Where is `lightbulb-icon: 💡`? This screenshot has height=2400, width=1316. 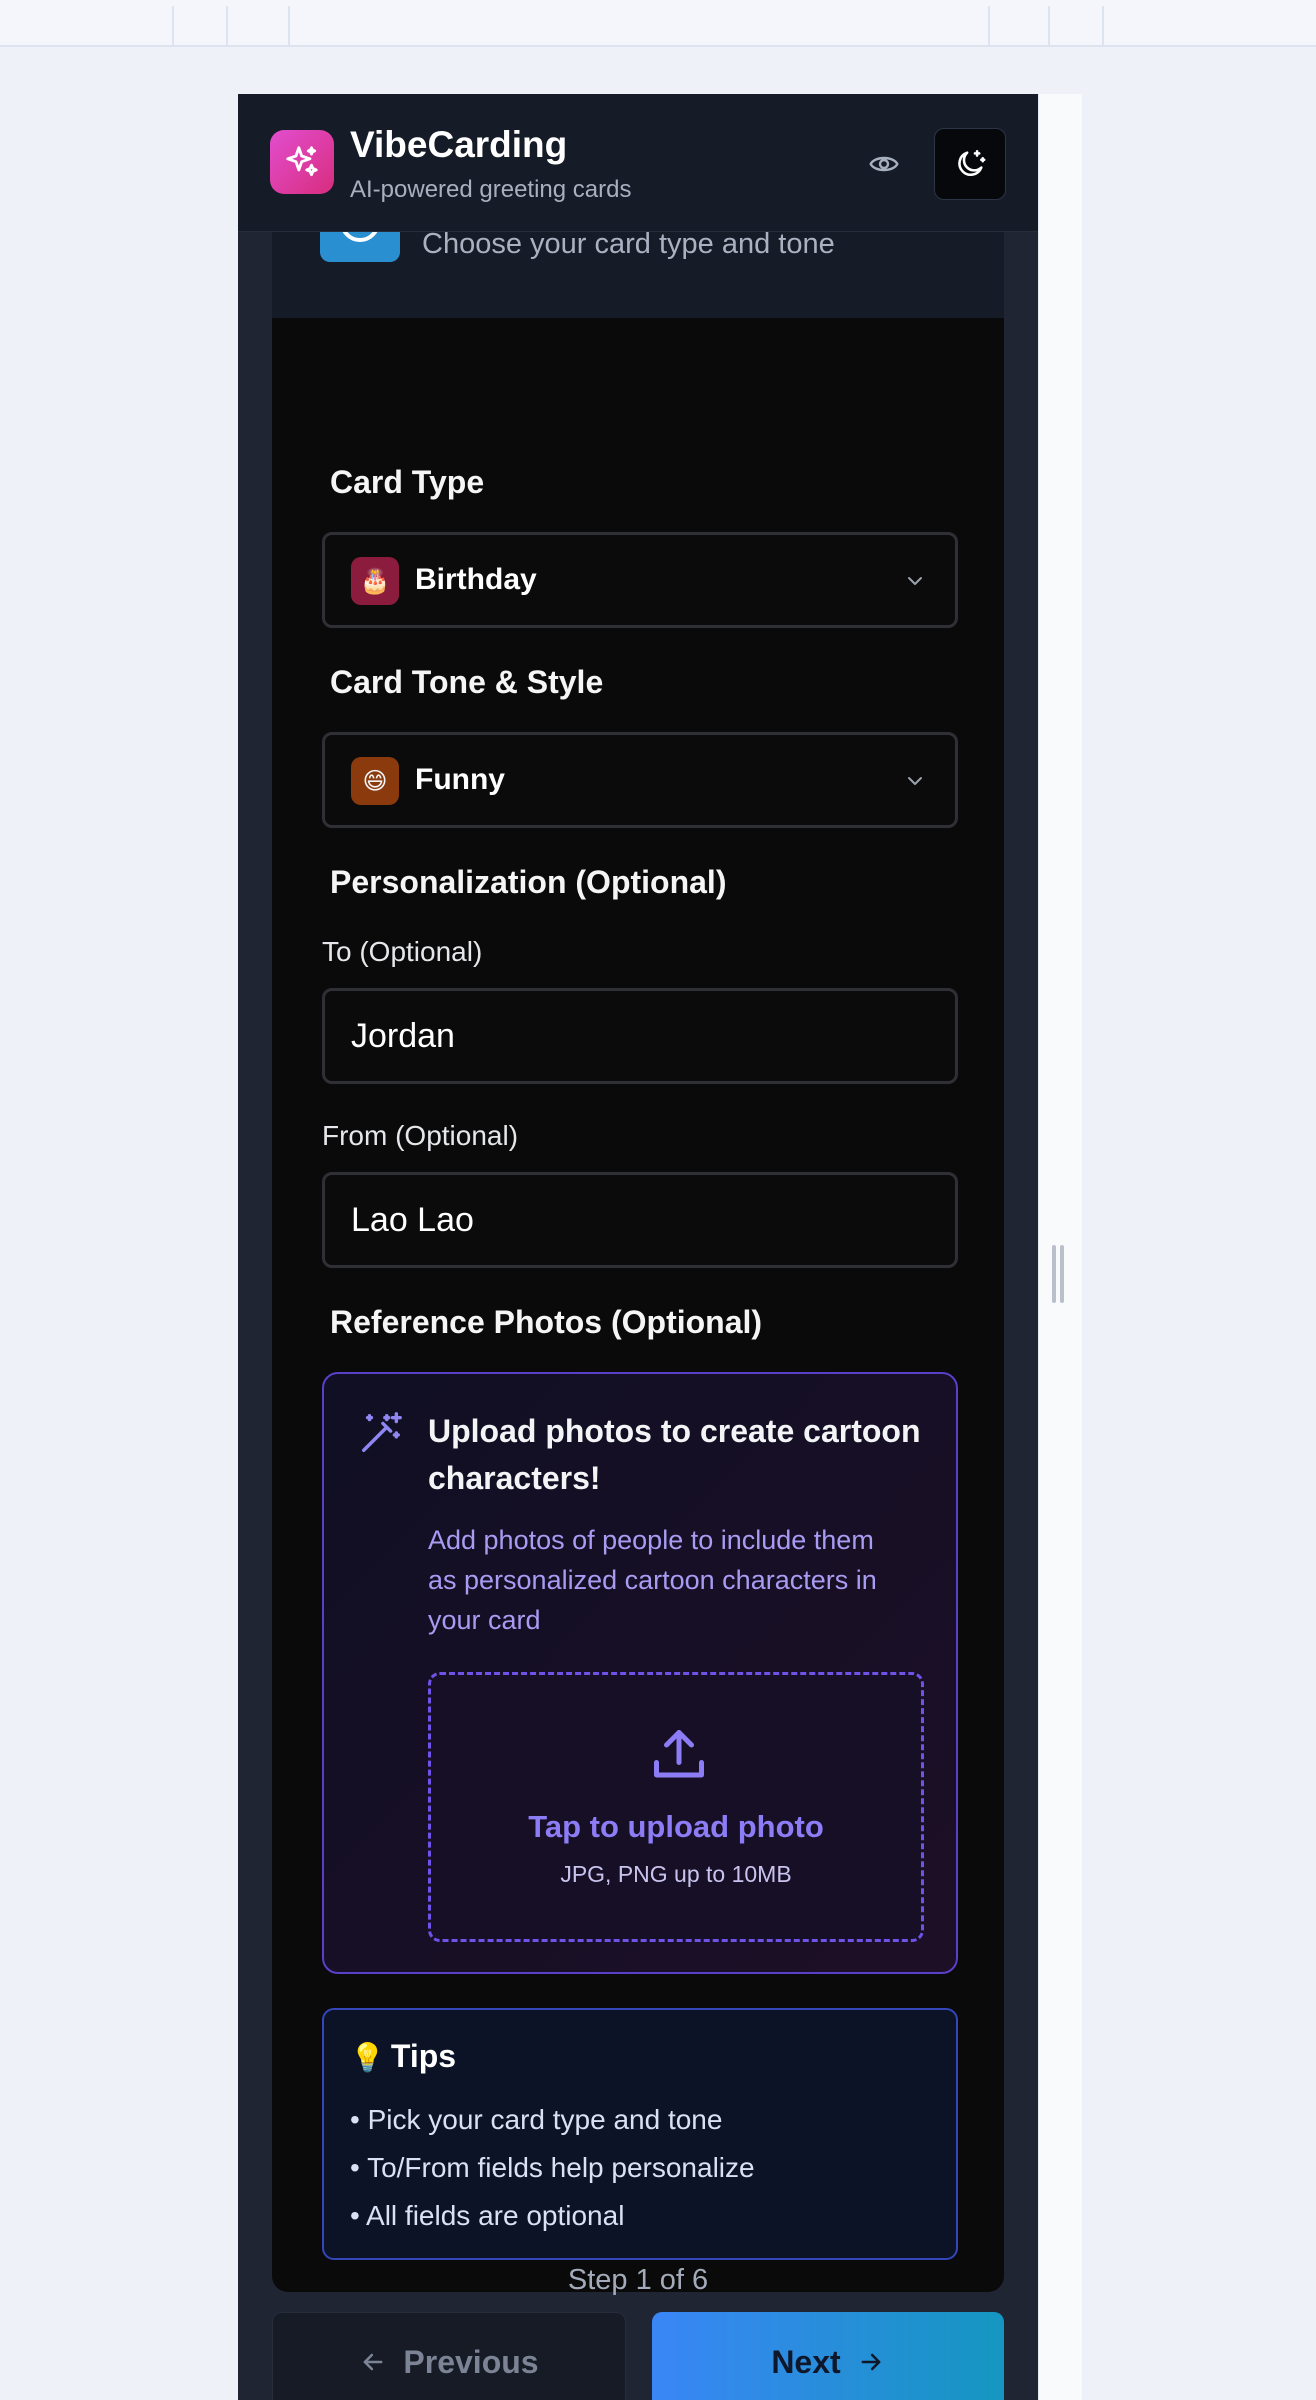
lightbulb-icon: 💡 is located at coordinates (367, 2057).